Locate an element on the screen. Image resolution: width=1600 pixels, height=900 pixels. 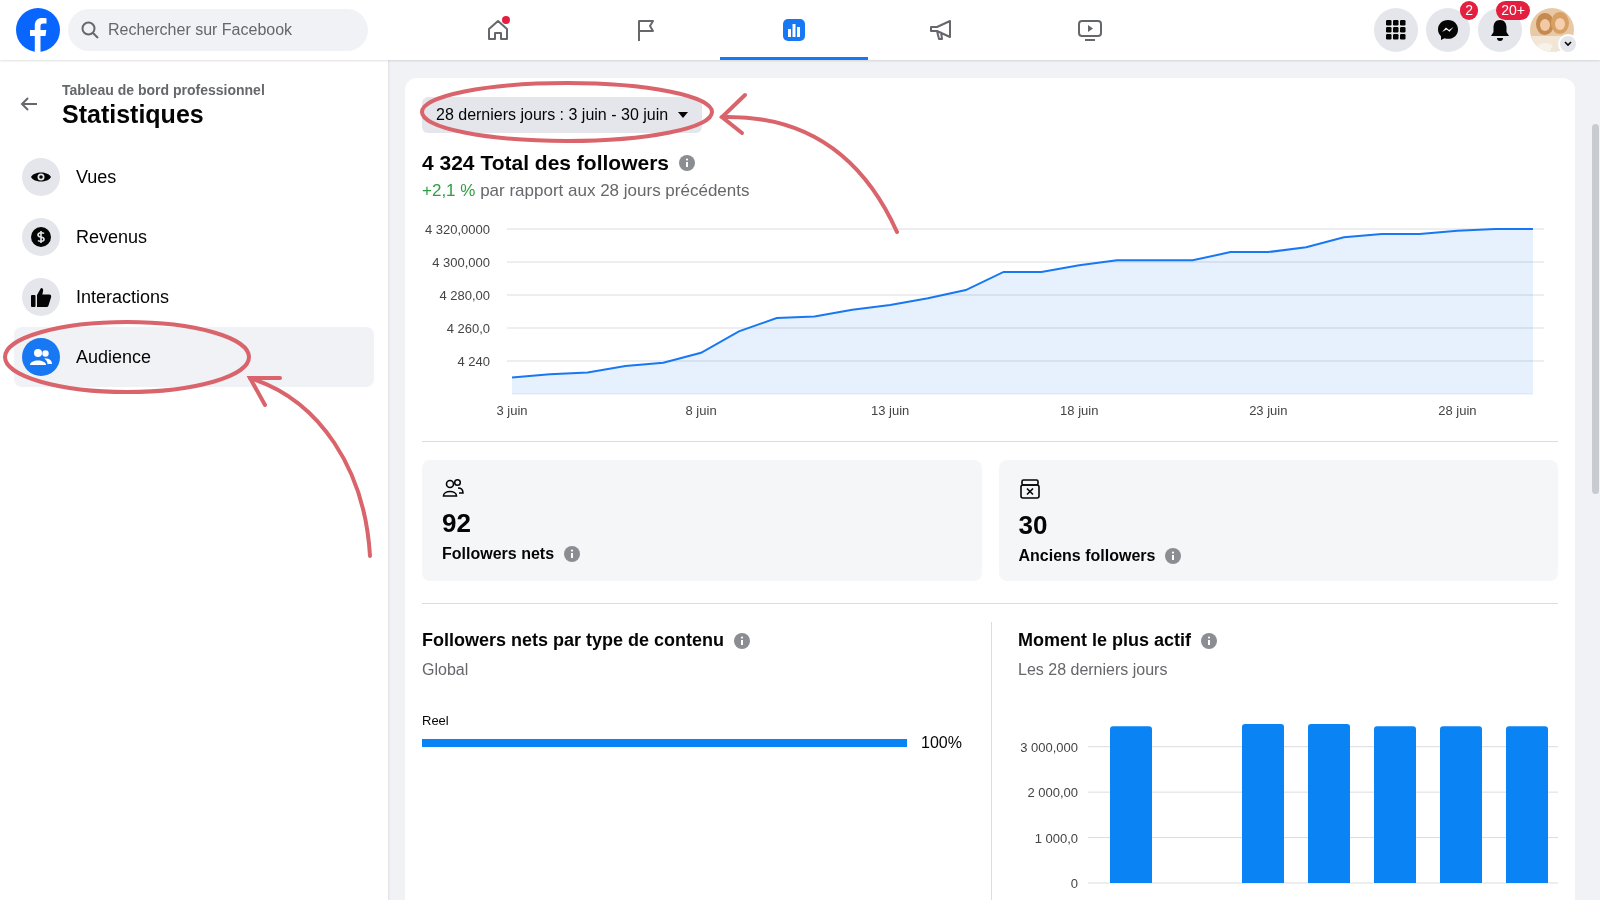
section-title: Moment le plus actif is located at coordinates (1105, 640).